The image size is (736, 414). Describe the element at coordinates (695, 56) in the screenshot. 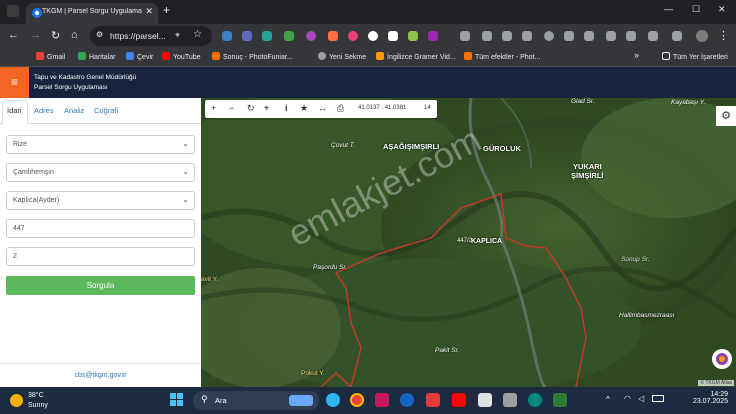

I see `all-bookmarks-button: Tüm Yer İşaretleri` at that location.